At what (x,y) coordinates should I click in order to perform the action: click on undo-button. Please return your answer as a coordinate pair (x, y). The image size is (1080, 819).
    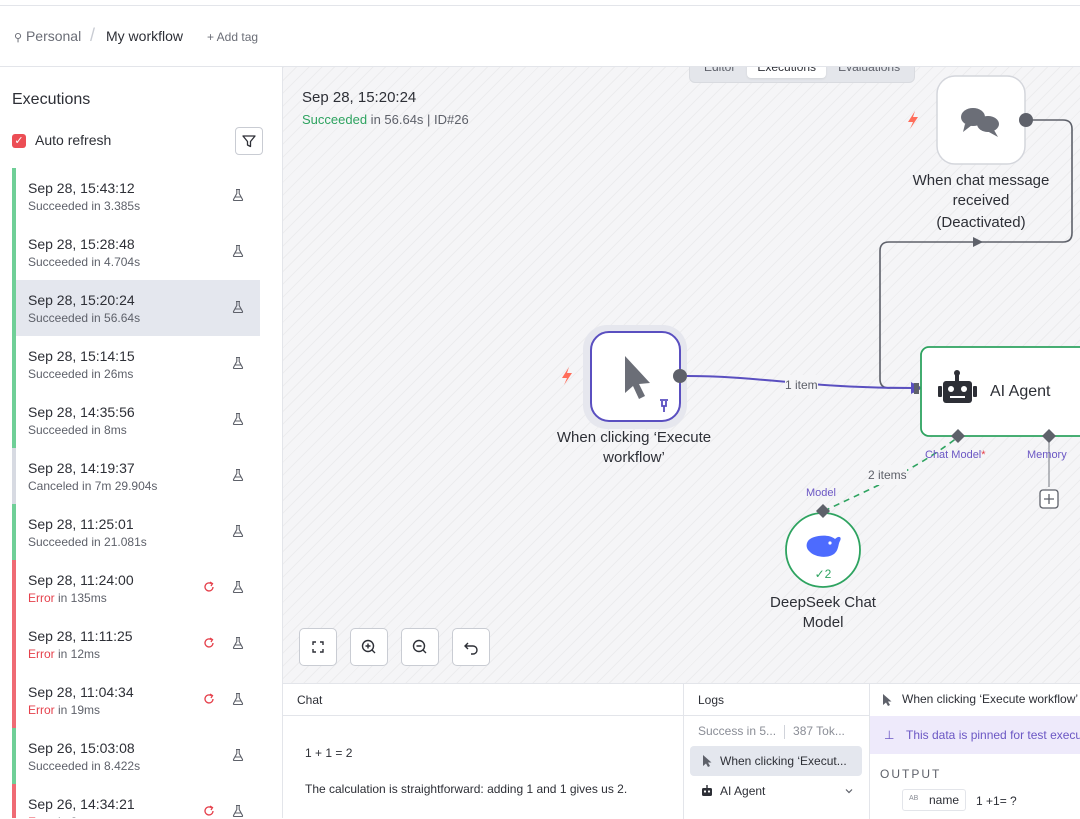
    Looking at the image, I should click on (471, 647).